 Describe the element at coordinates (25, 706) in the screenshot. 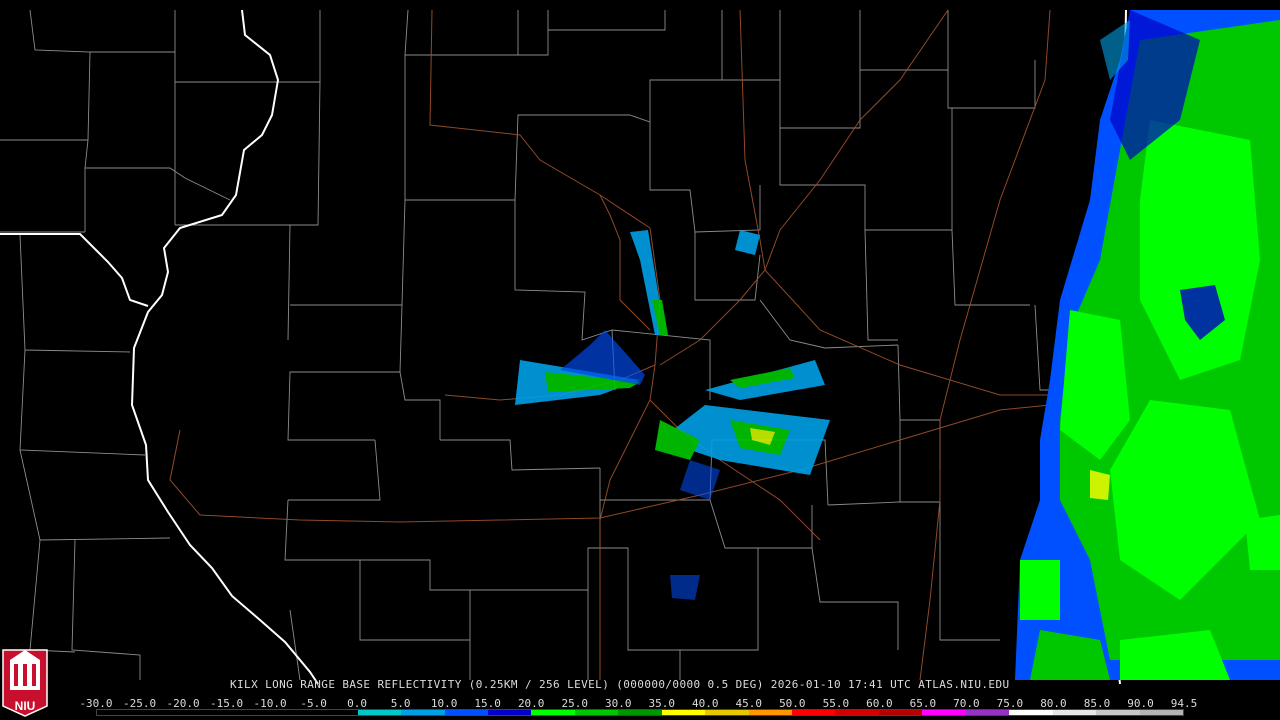

I see `logo-text: NIU` at that location.